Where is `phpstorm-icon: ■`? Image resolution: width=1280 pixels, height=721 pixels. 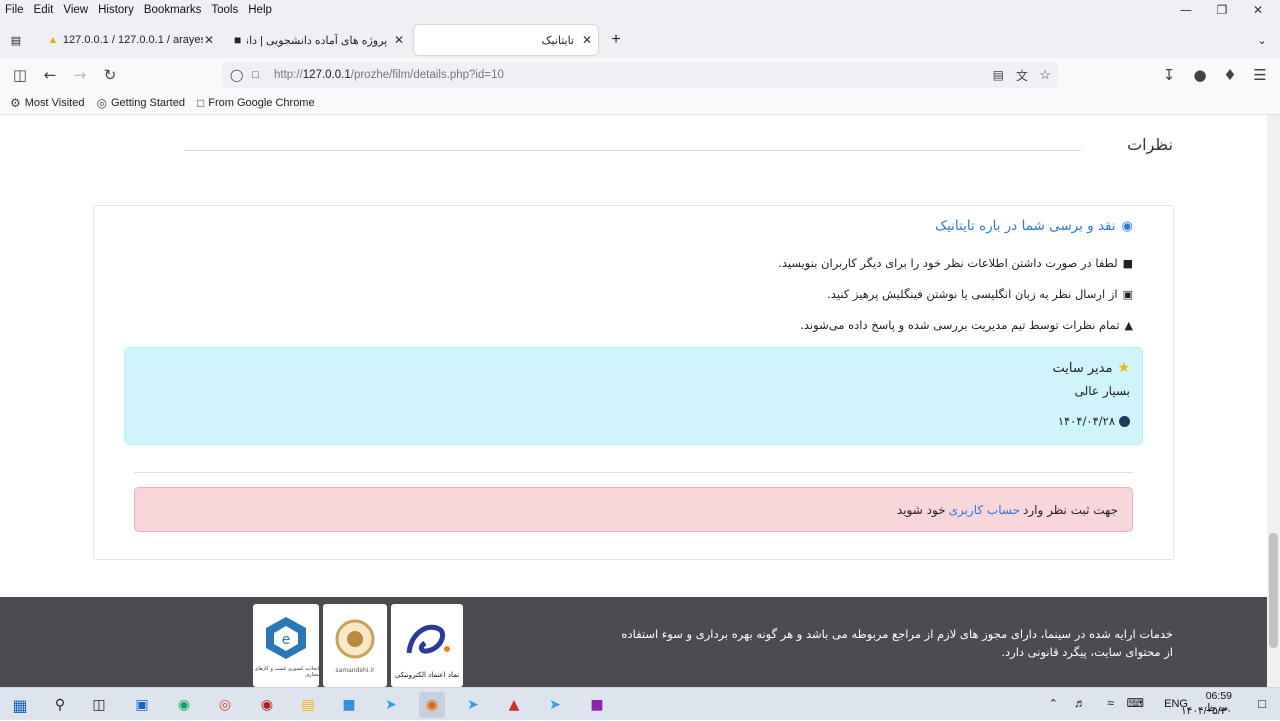
phpstorm-icon: ■ is located at coordinates (597, 705).